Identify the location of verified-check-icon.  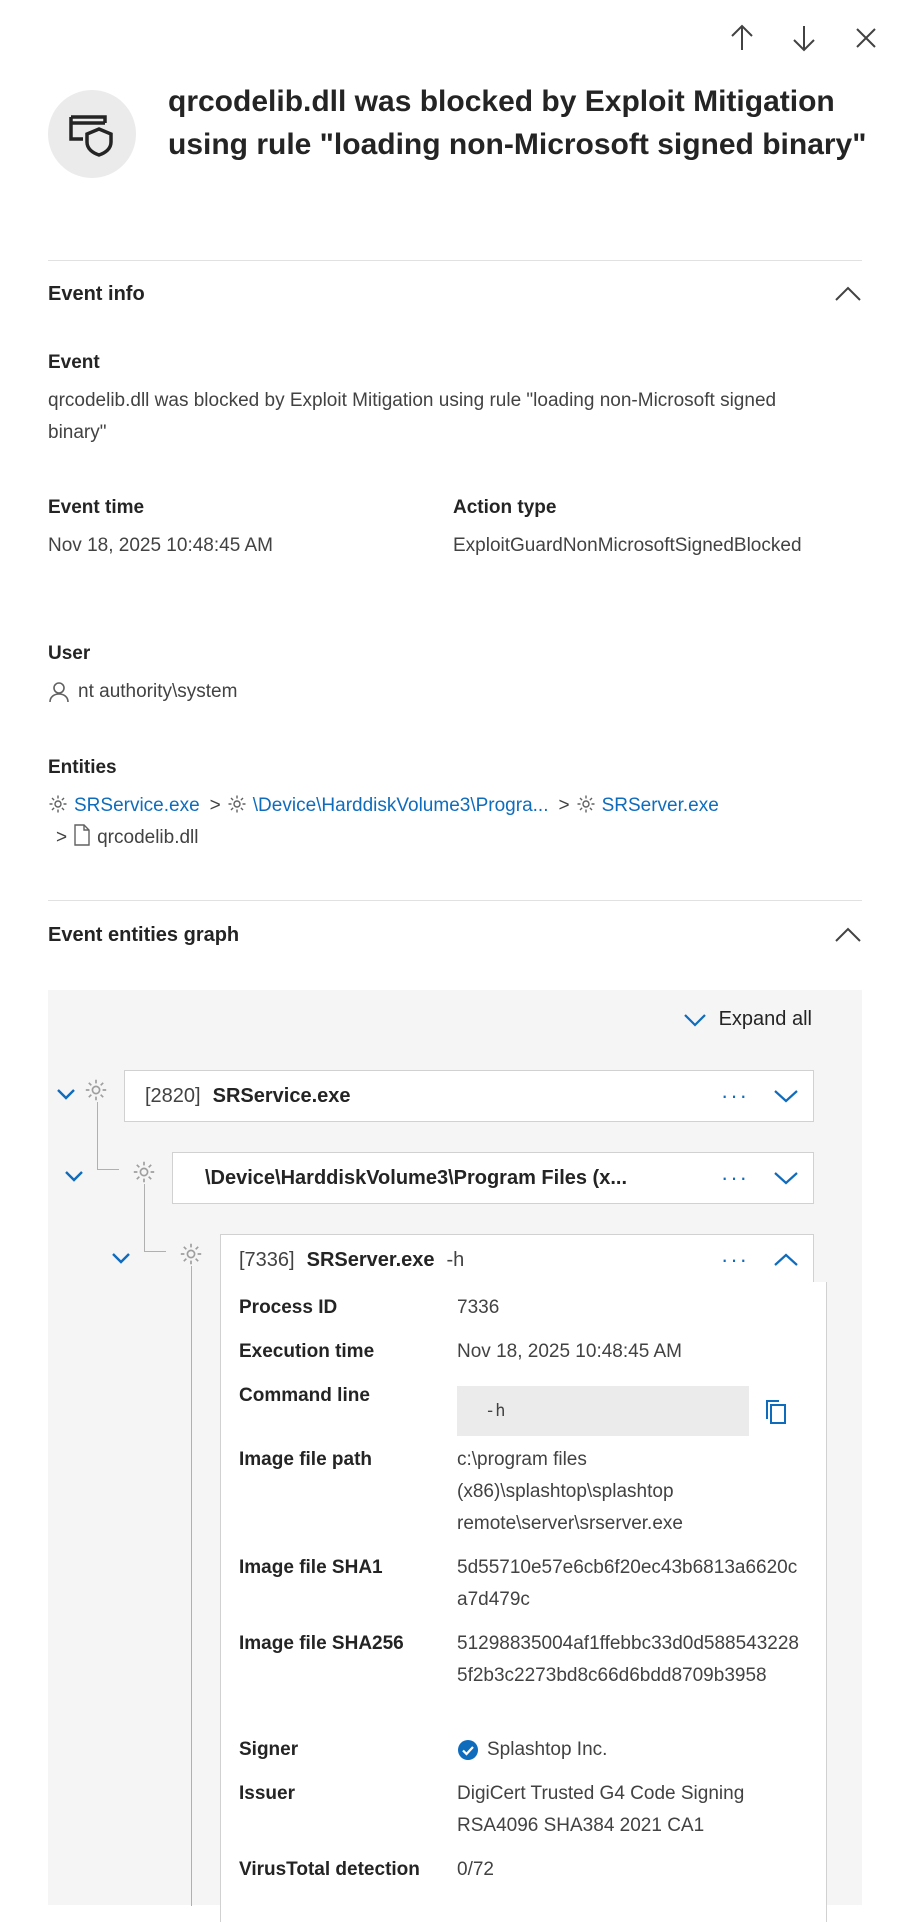
(468, 1750).